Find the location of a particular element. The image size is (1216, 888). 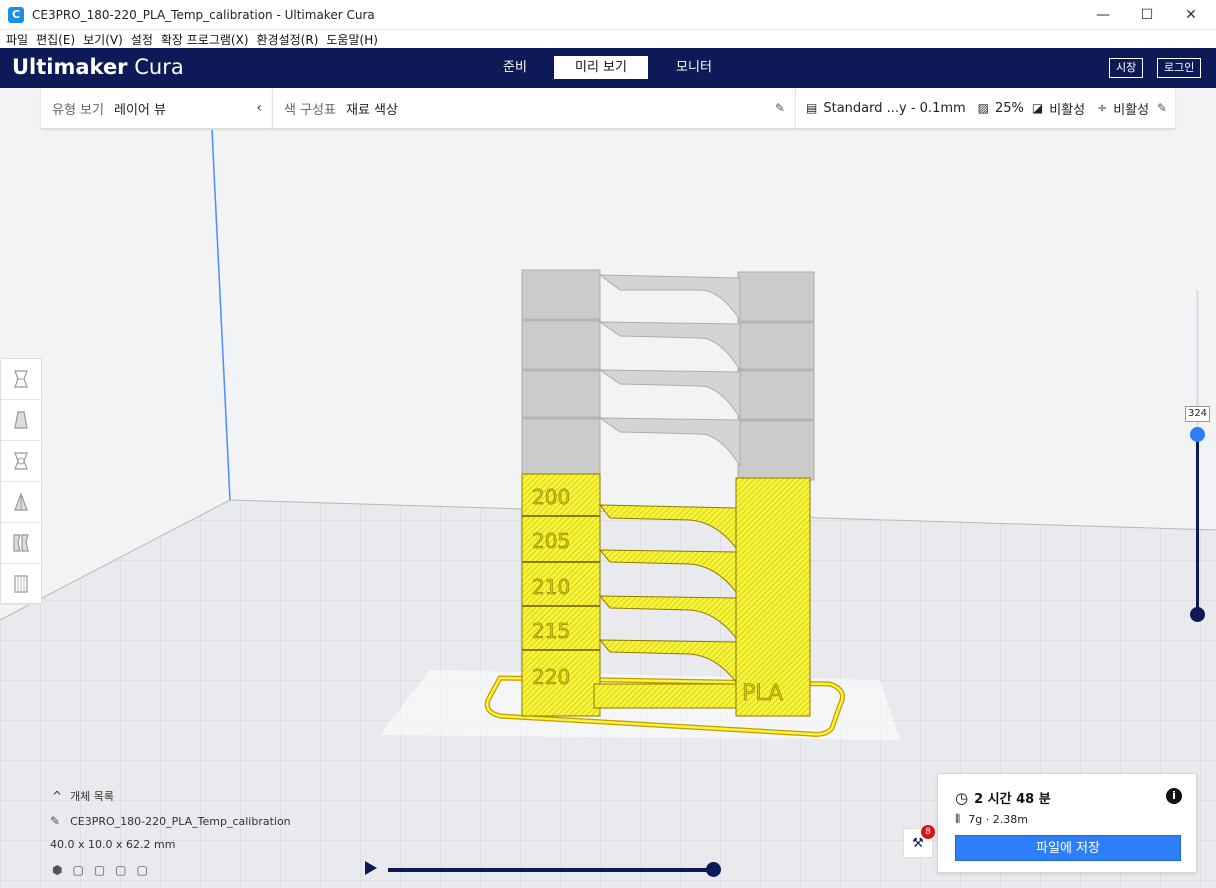

object-name: CE3PRO_180-220_PLA_Temp_calibration is located at coordinates (180, 821).